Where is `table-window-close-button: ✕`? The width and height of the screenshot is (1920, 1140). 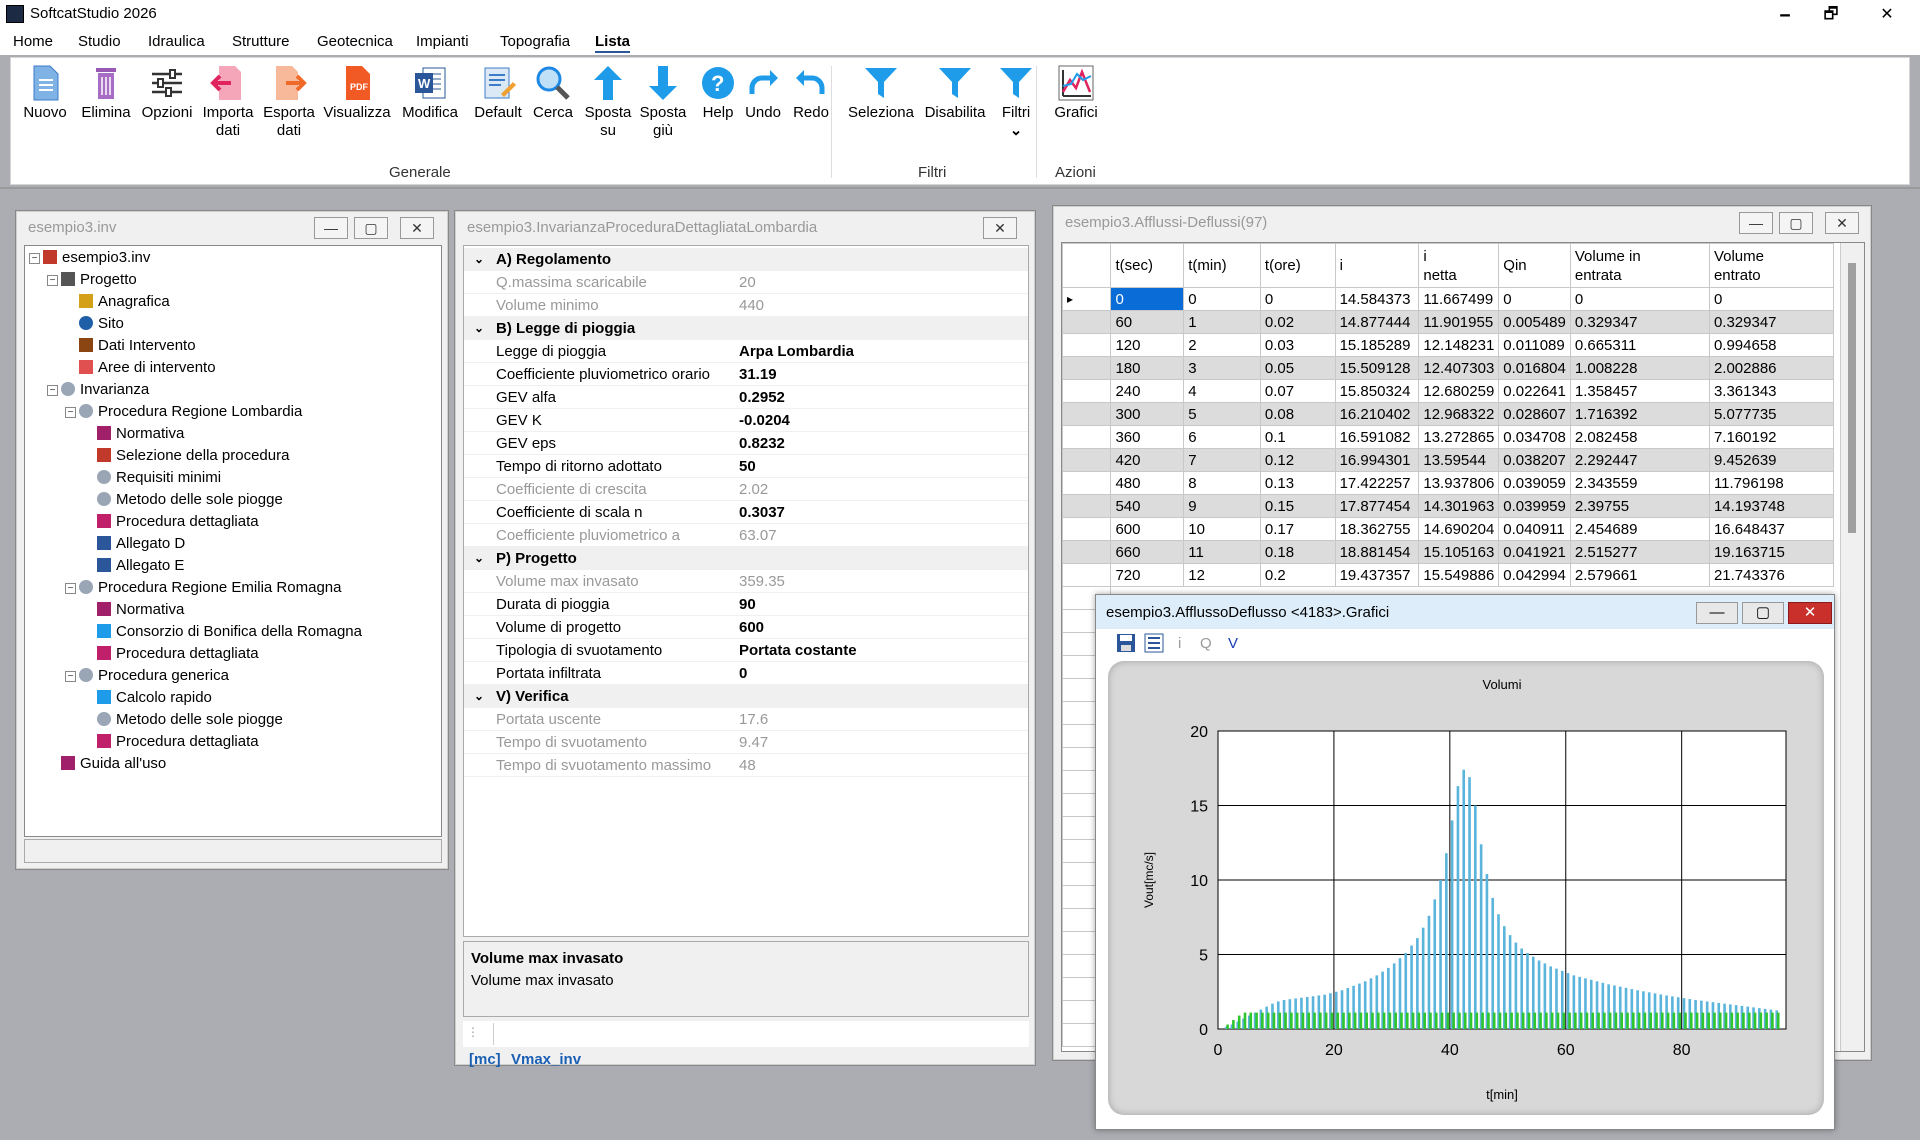 table-window-close-button: ✕ is located at coordinates (1842, 223).